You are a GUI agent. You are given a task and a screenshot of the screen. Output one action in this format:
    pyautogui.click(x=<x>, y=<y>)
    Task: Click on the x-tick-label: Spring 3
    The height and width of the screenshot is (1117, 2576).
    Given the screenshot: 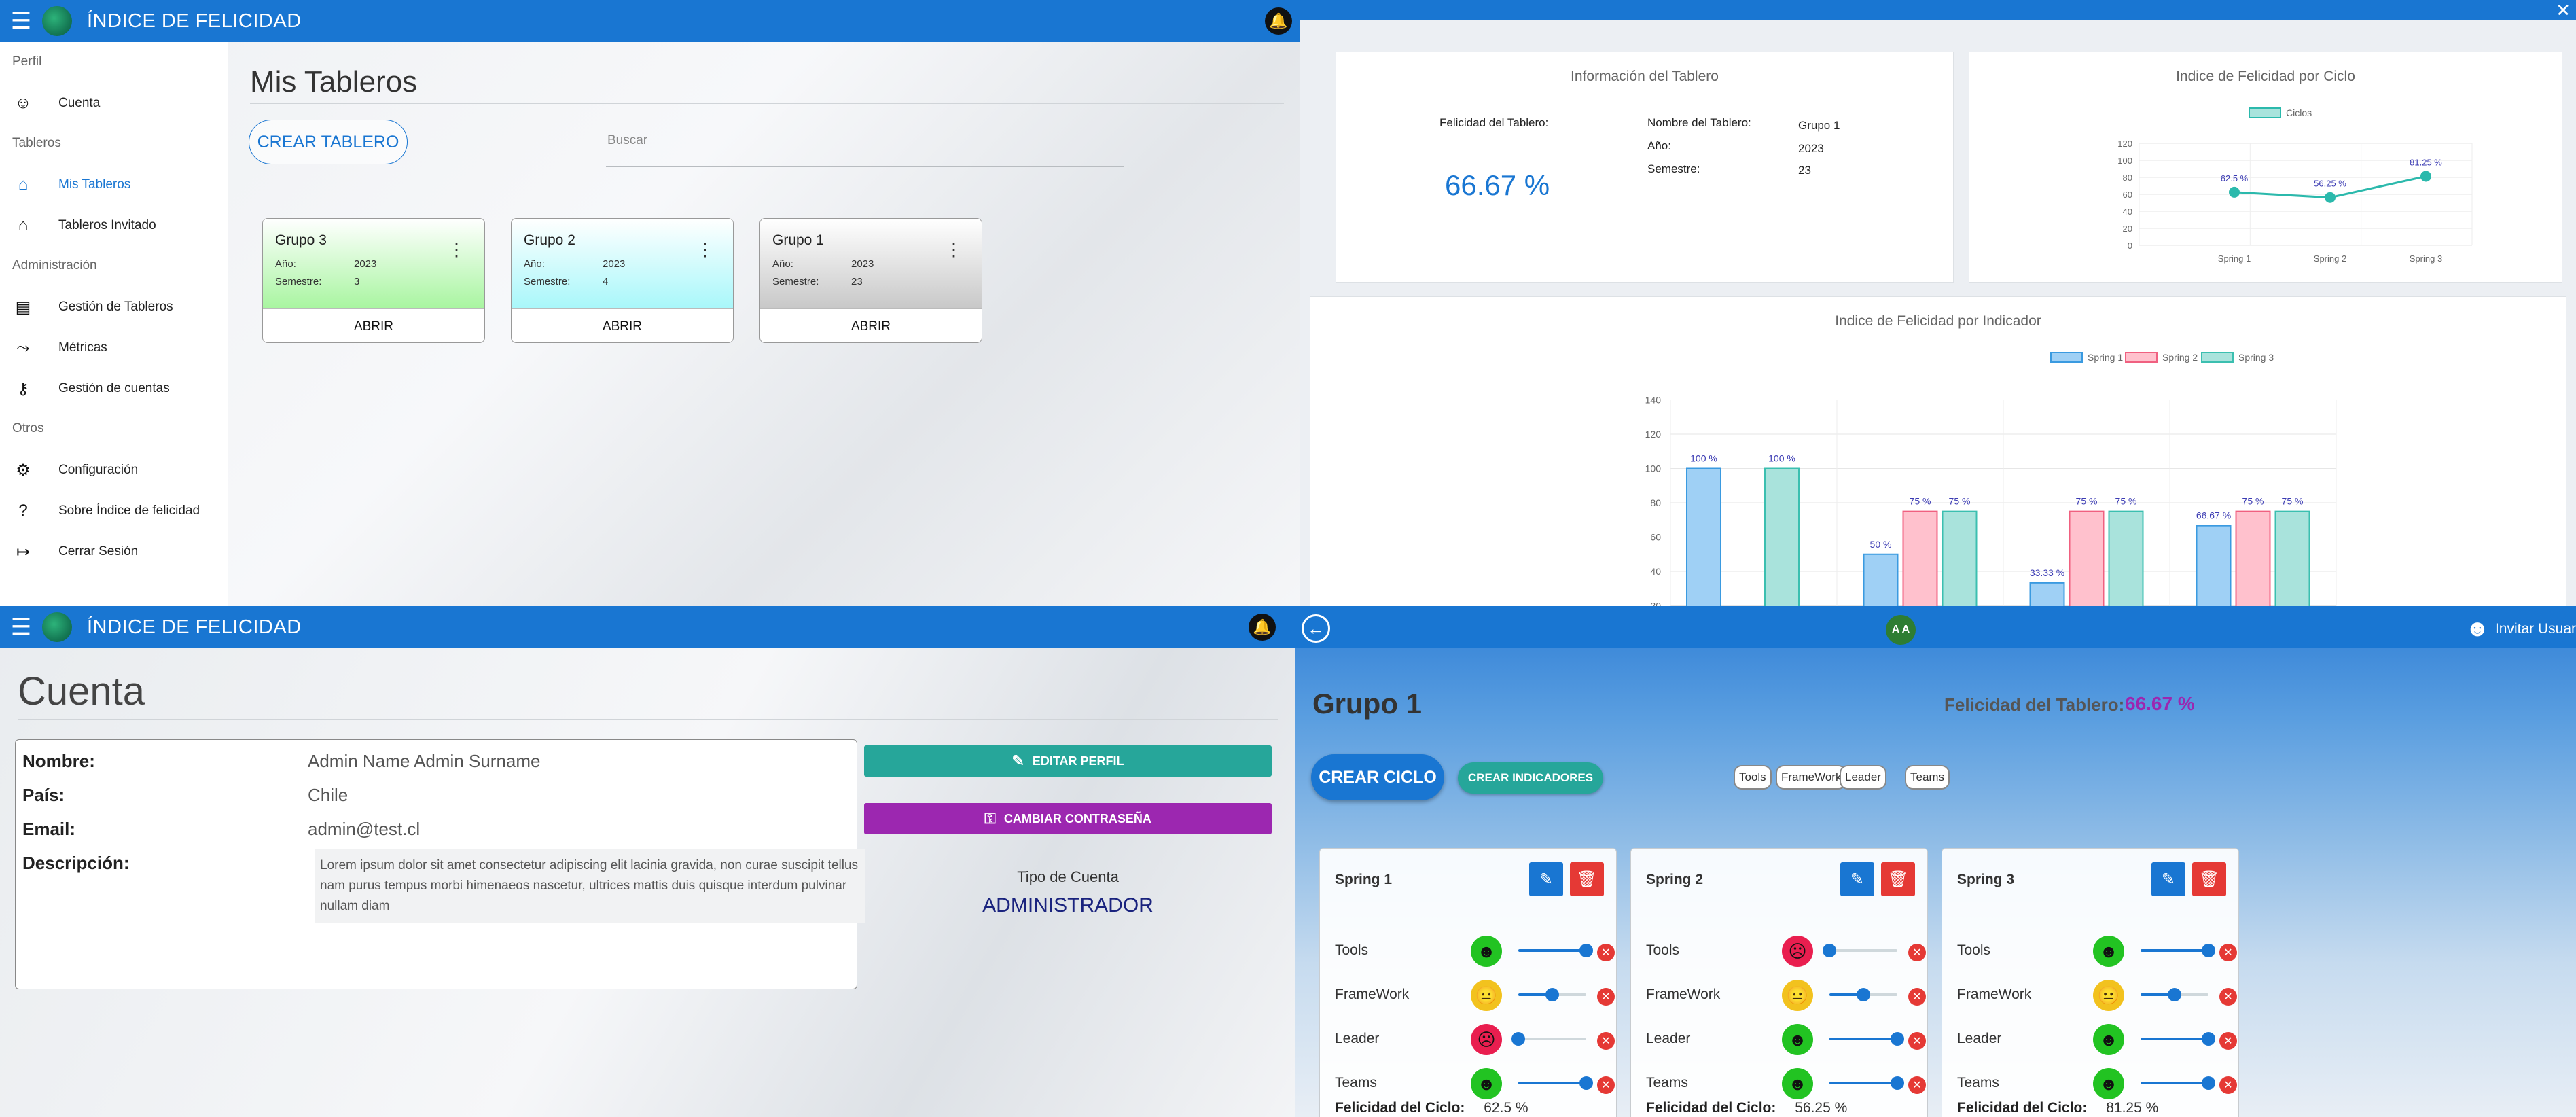 What is the action you would take?
    pyautogui.click(x=2426, y=258)
    